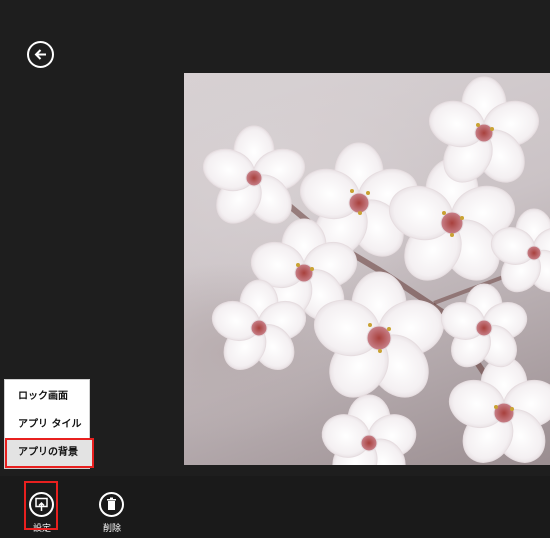  I want to click on set-button: 設定, so click(42, 507).